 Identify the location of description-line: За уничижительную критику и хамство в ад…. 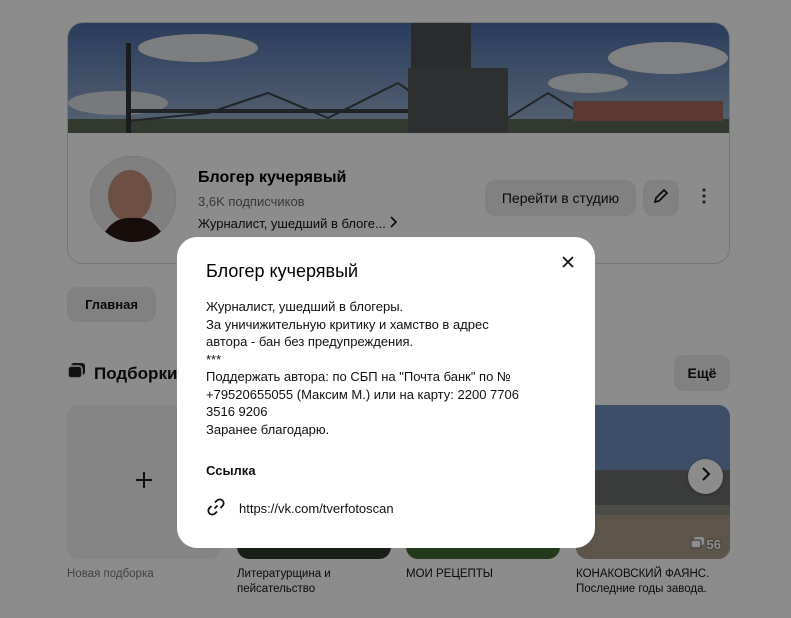
(347, 324).